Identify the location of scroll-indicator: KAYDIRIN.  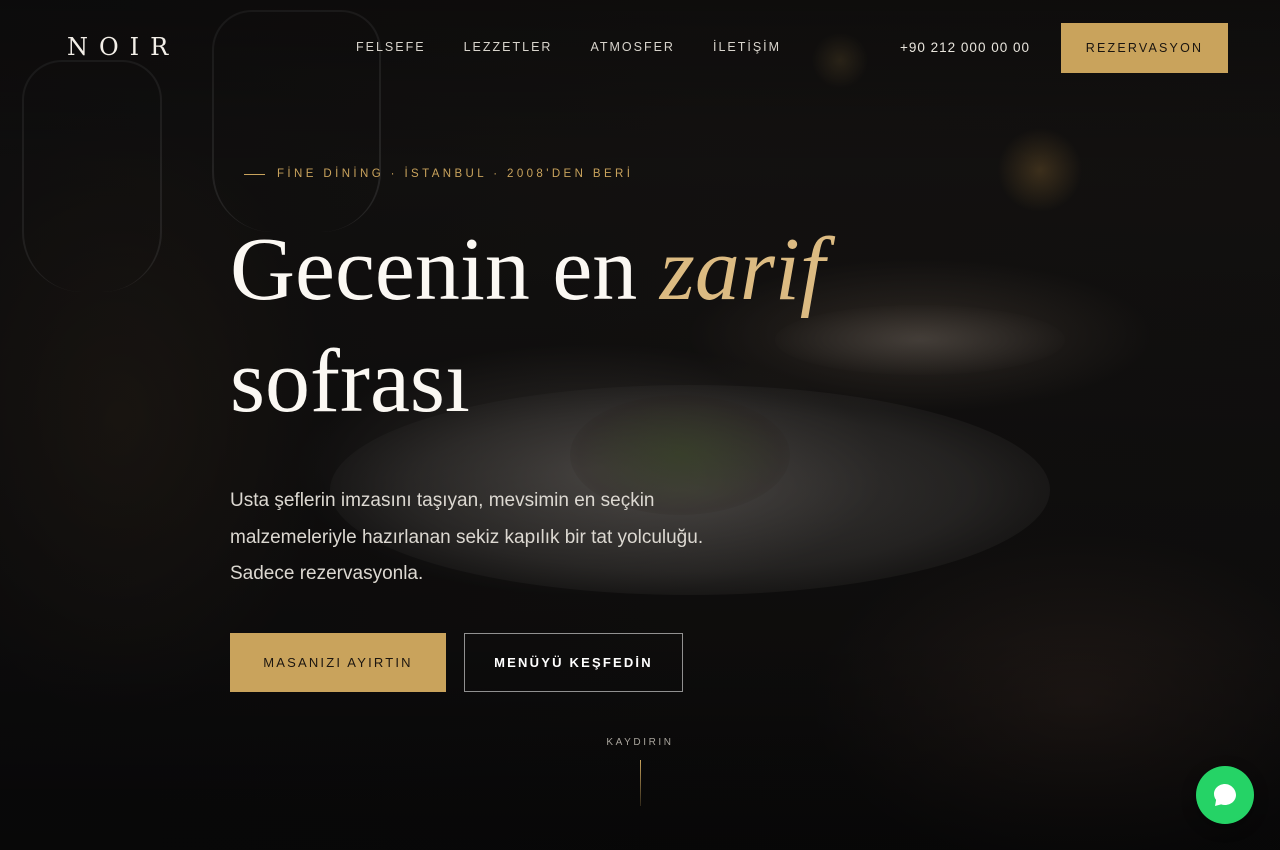
(640, 771).